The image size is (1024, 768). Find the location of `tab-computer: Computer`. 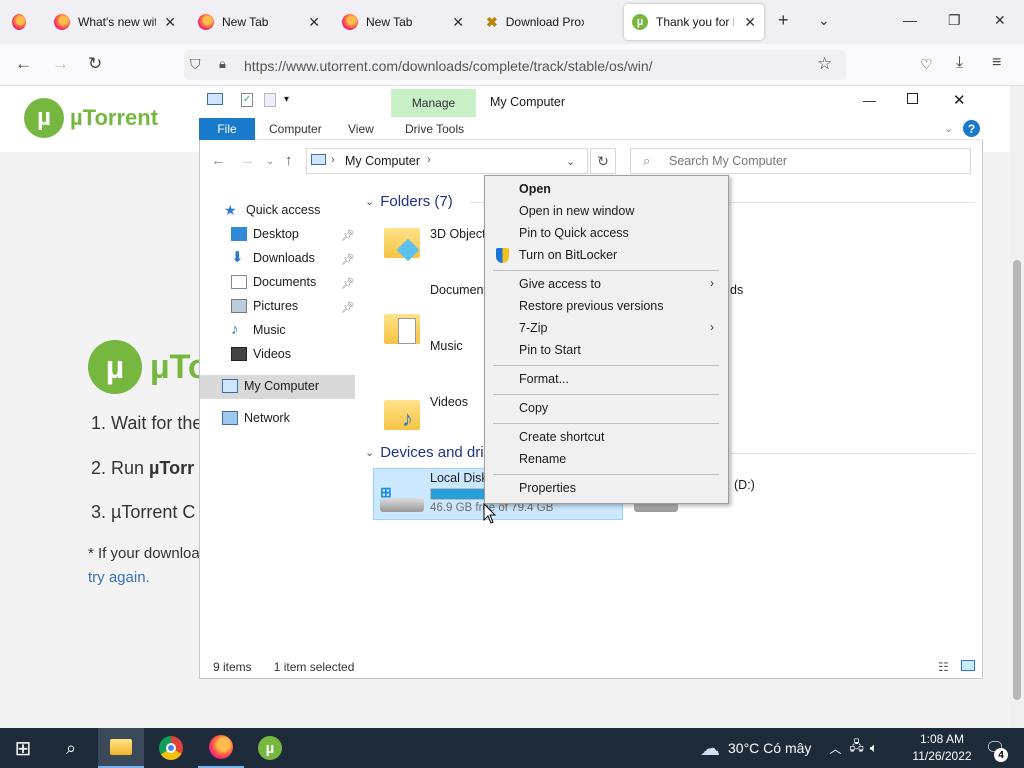

tab-computer: Computer is located at coordinates (295, 129).